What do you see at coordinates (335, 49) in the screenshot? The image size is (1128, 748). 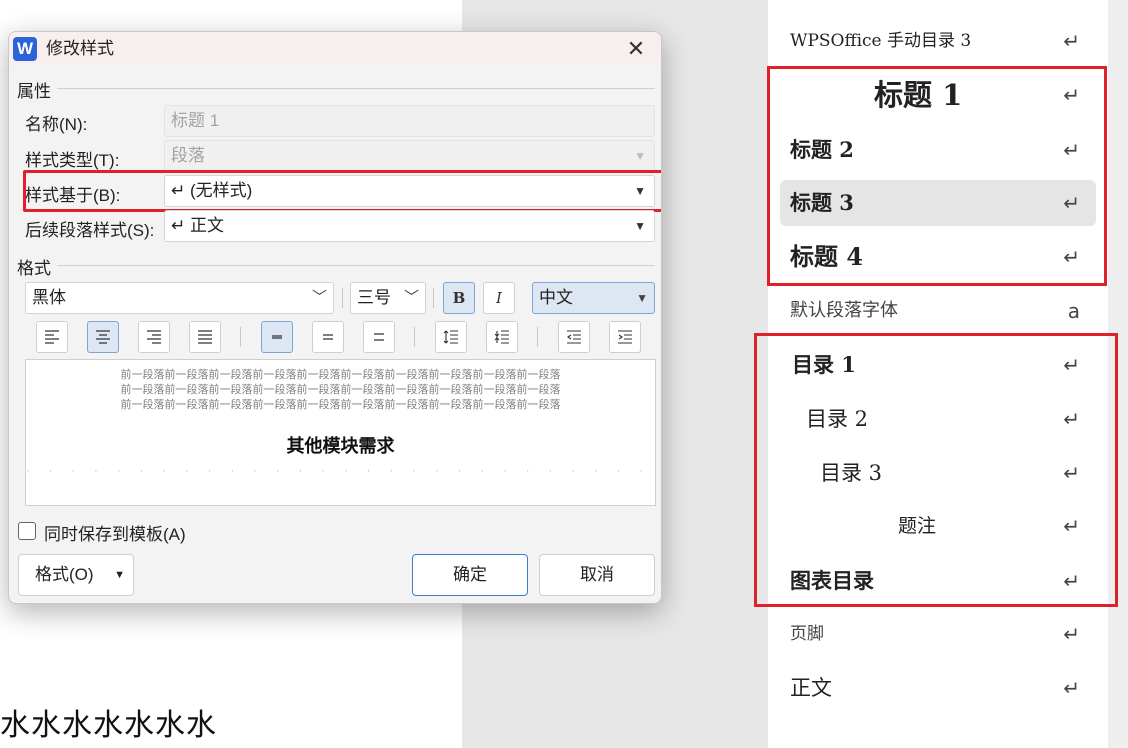 I see `dialog-titlebar: W 修改样式 ✕` at bounding box center [335, 49].